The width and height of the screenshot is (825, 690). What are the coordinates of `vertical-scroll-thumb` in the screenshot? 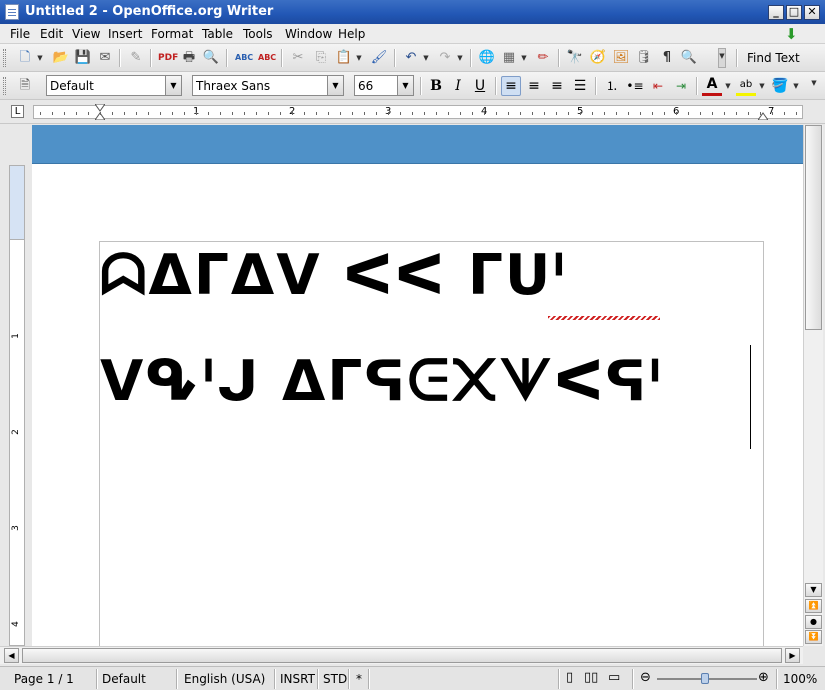 It's located at (813, 227).